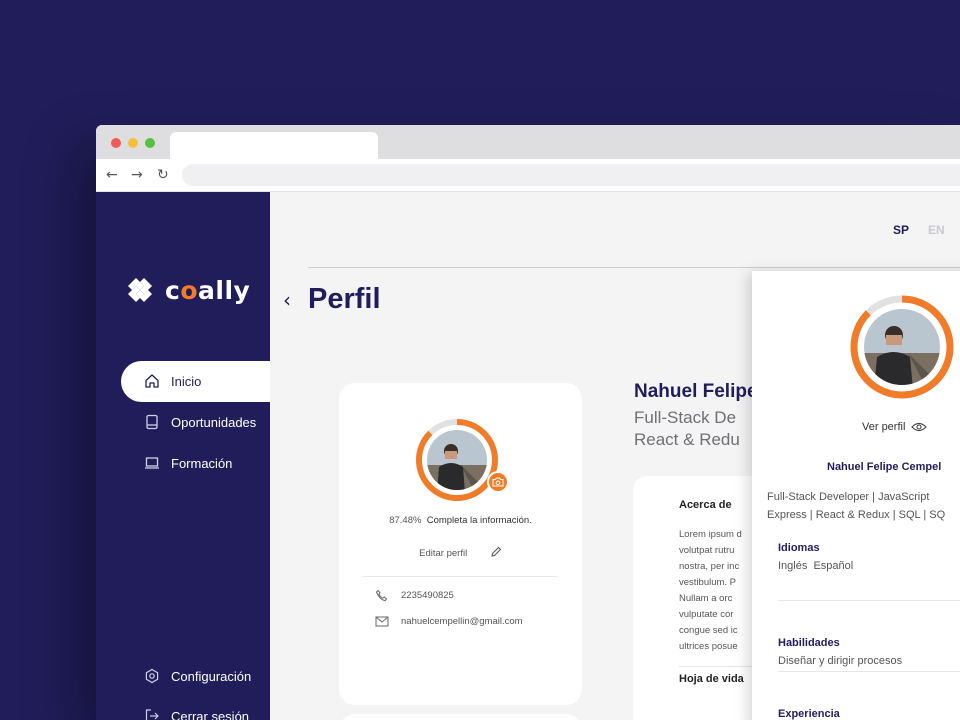  I want to click on about-text-line: Nullam a orc, so click(706, 598).